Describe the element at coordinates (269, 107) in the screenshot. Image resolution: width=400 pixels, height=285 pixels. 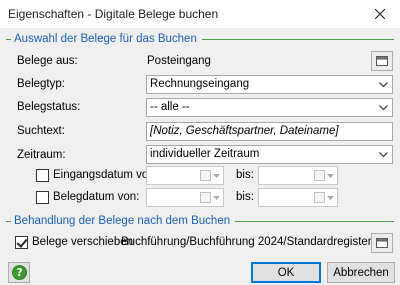
I see `belegstatus-select: -- alle --` at that location.